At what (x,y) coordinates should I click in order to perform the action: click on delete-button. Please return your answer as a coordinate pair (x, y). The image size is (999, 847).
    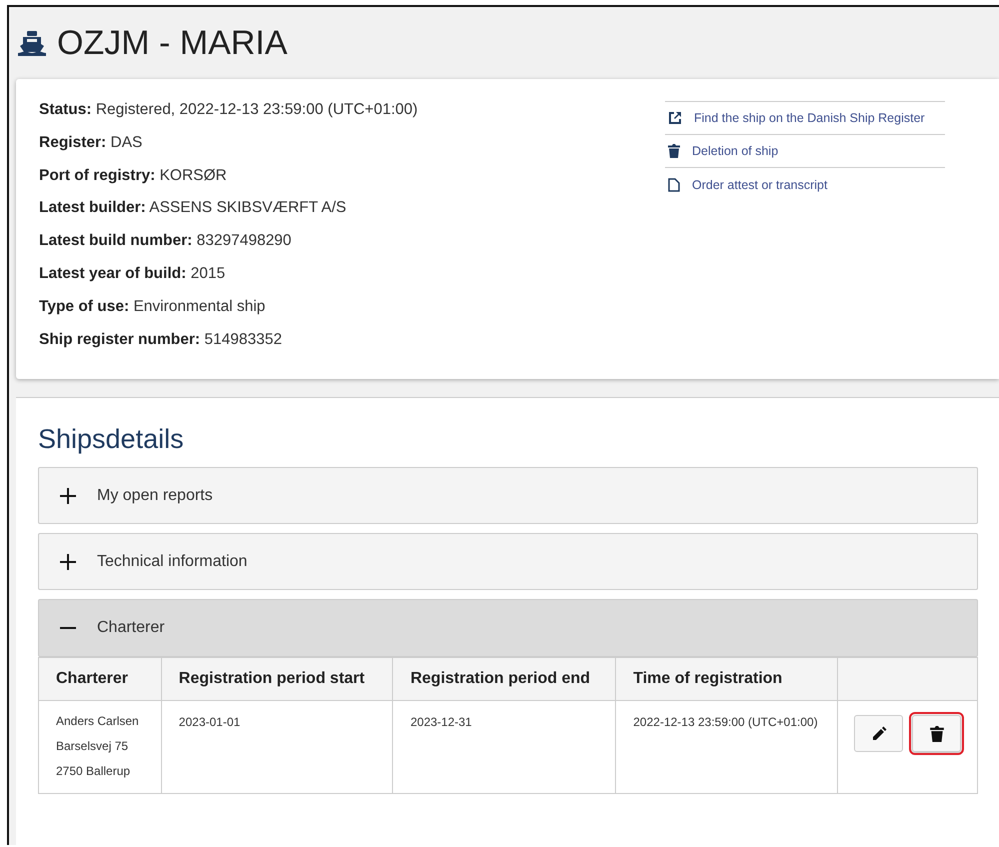
    Looking at the image, I should click on (936, 733).